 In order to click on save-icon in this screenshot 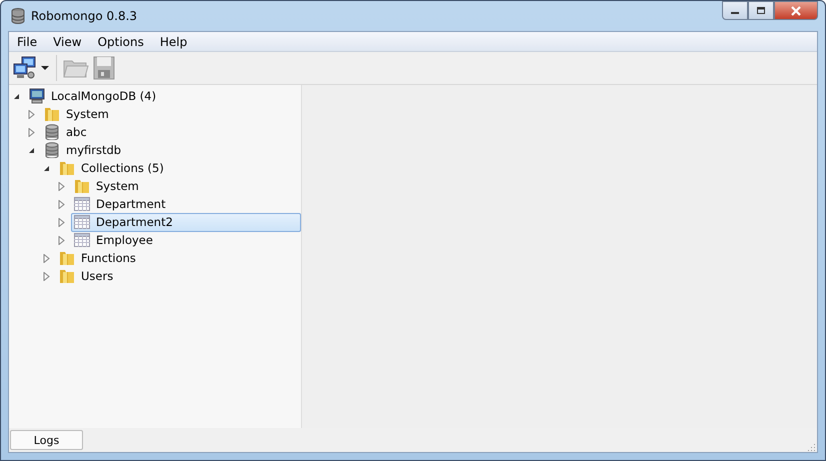, I will do `click(104, 68)`.